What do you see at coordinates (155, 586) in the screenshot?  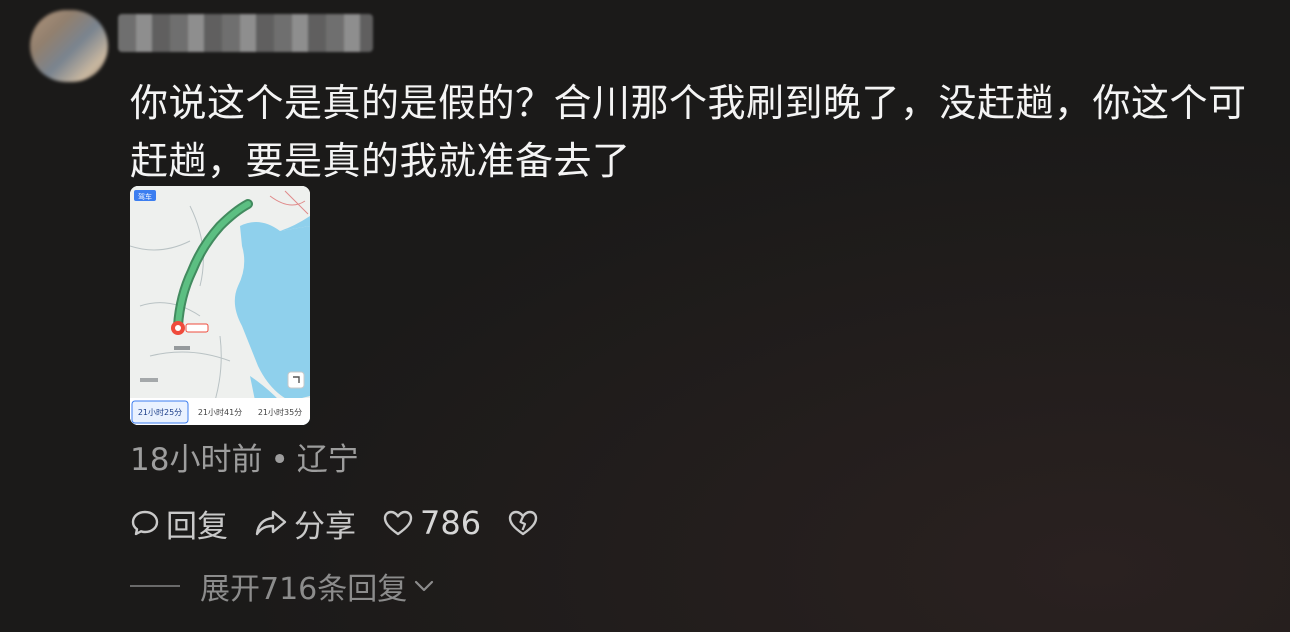 I see `expand-divider-line` at bounding box center [155, 586].